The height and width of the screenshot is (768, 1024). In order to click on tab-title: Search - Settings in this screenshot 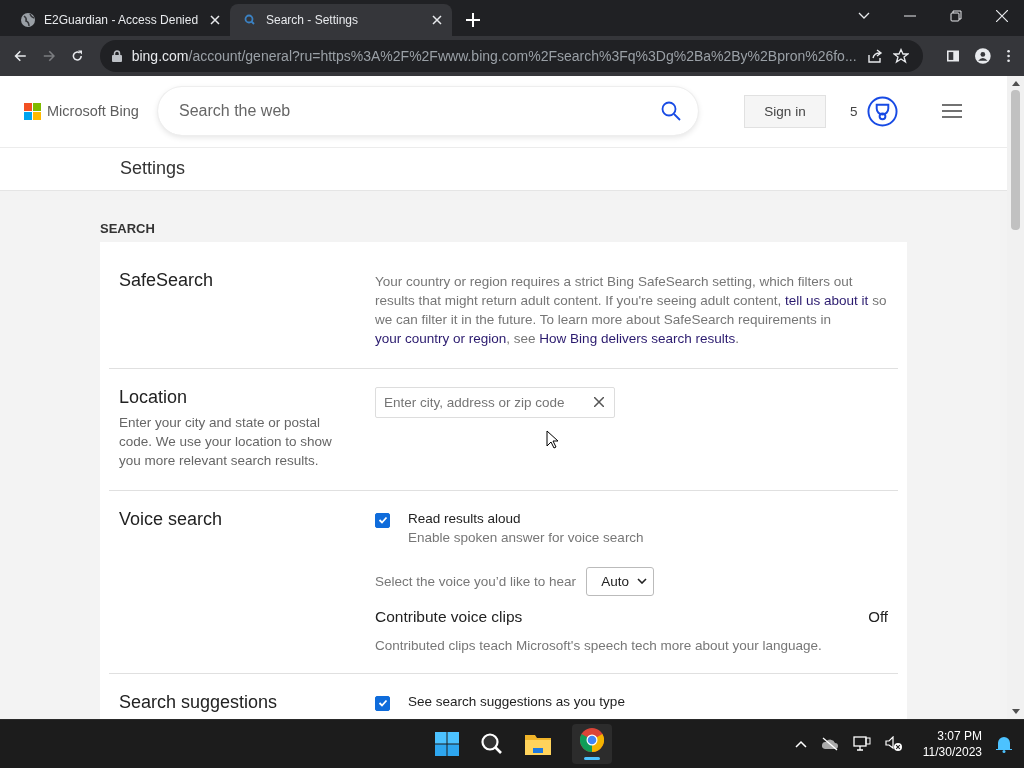, I will do `click(313, 19)`.